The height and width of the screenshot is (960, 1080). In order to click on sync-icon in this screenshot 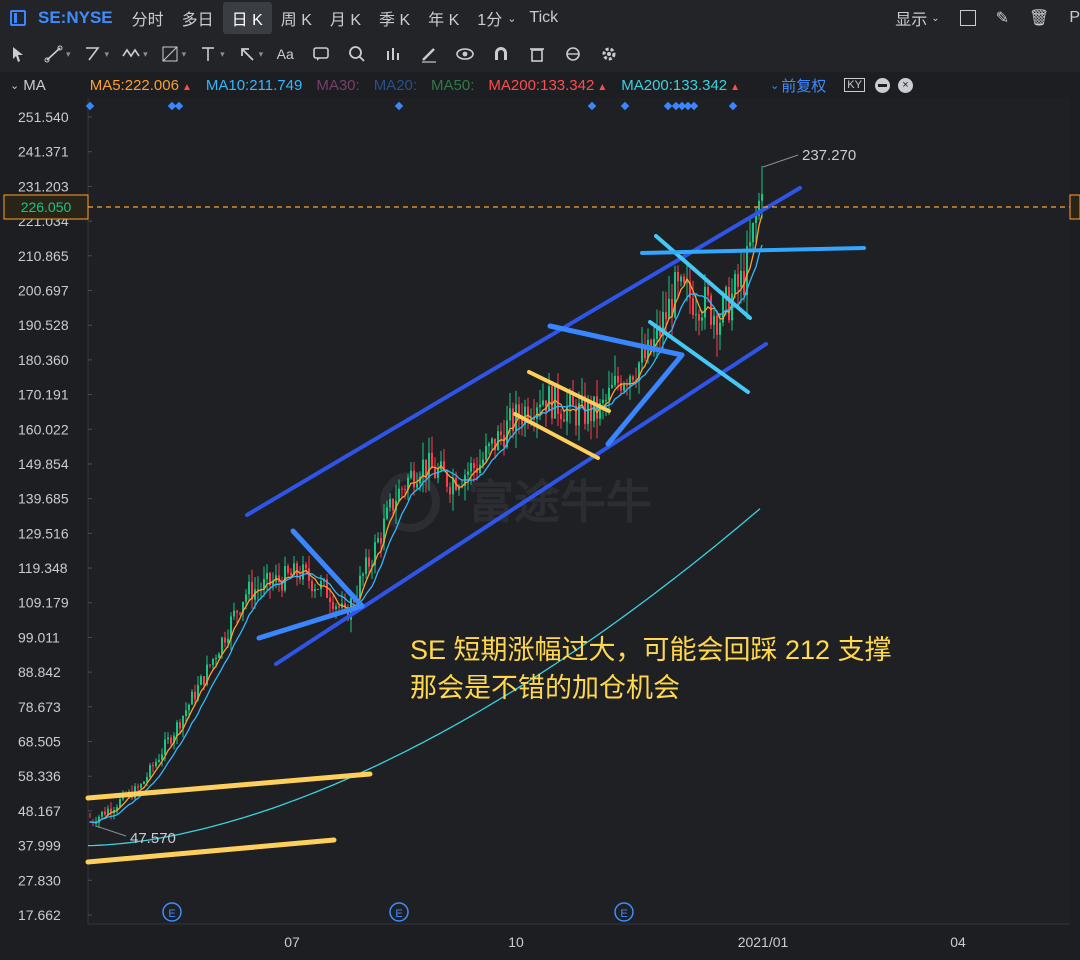, I will do `click(573, 54)`.